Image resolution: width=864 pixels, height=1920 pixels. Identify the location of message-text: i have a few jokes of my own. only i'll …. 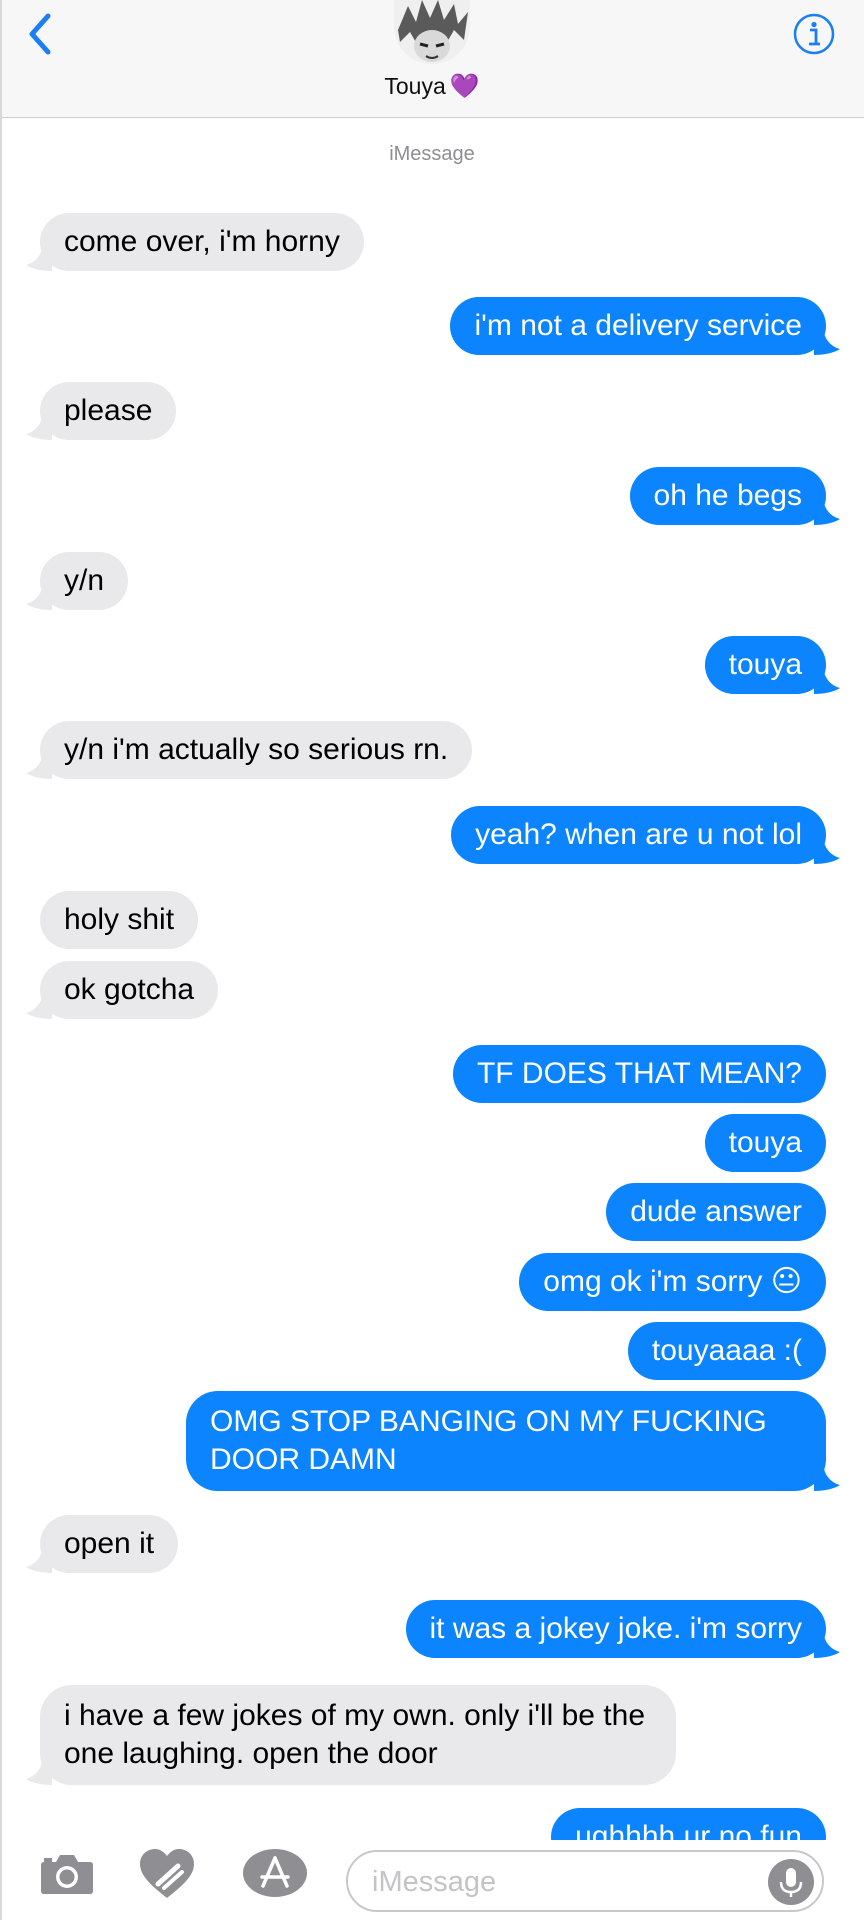
(355, 1734).